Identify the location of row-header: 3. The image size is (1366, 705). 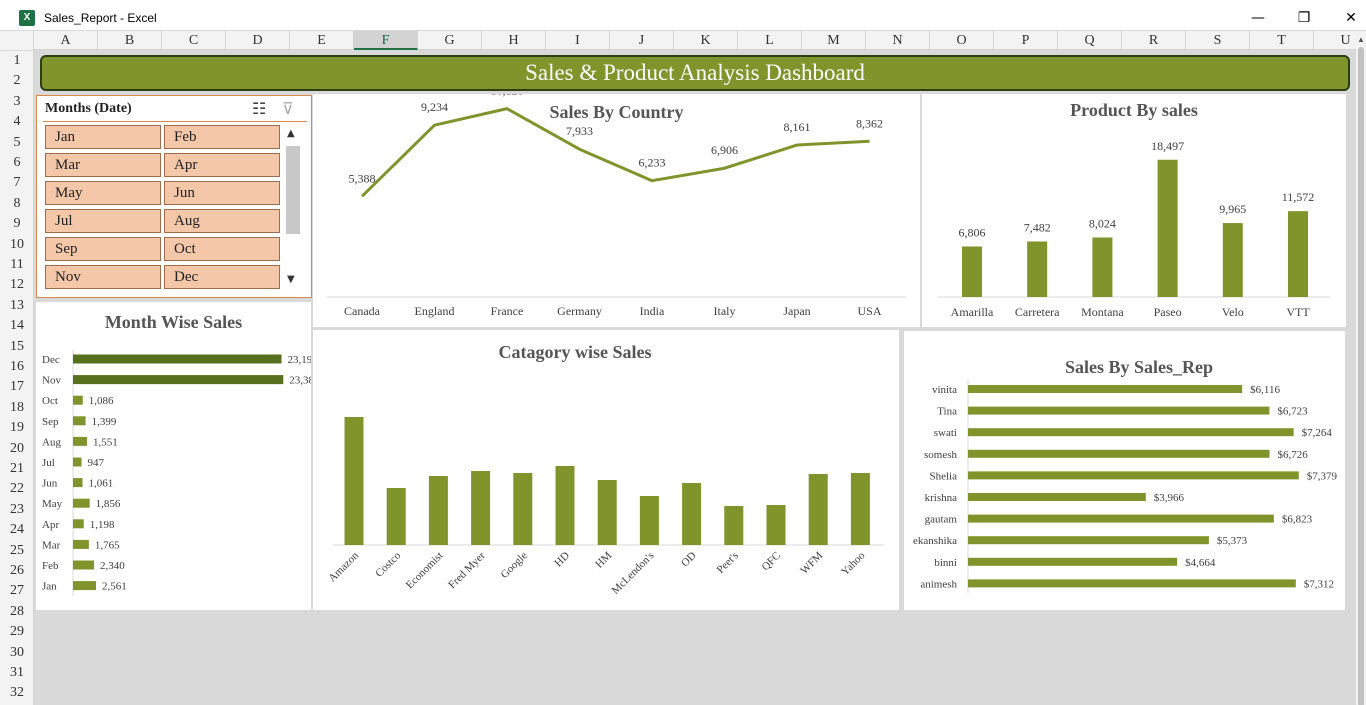
(17, 102).